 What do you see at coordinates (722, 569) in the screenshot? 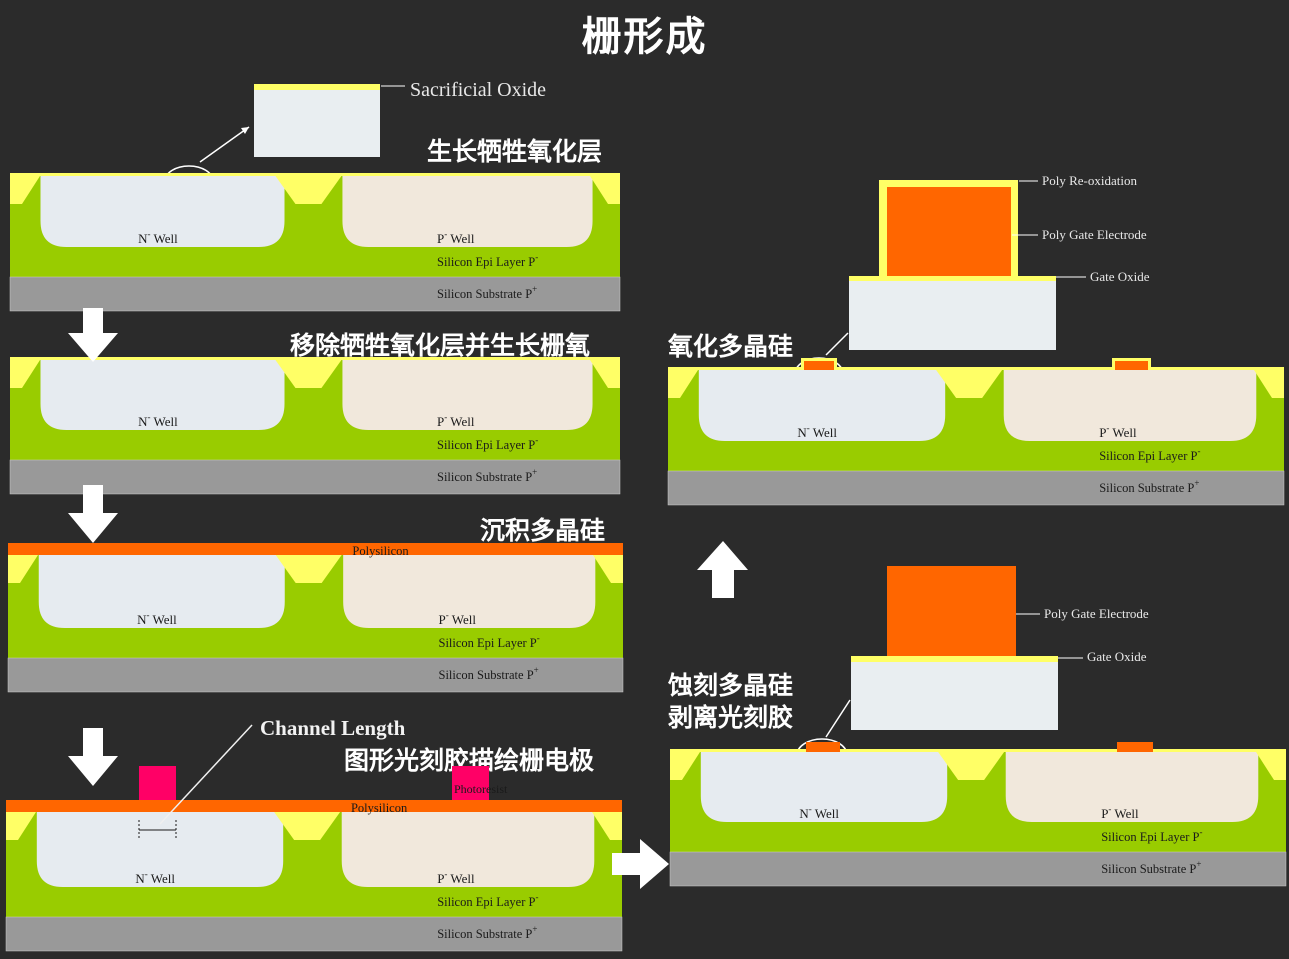
I see `arrow-up` at bounding box center [722, 569].